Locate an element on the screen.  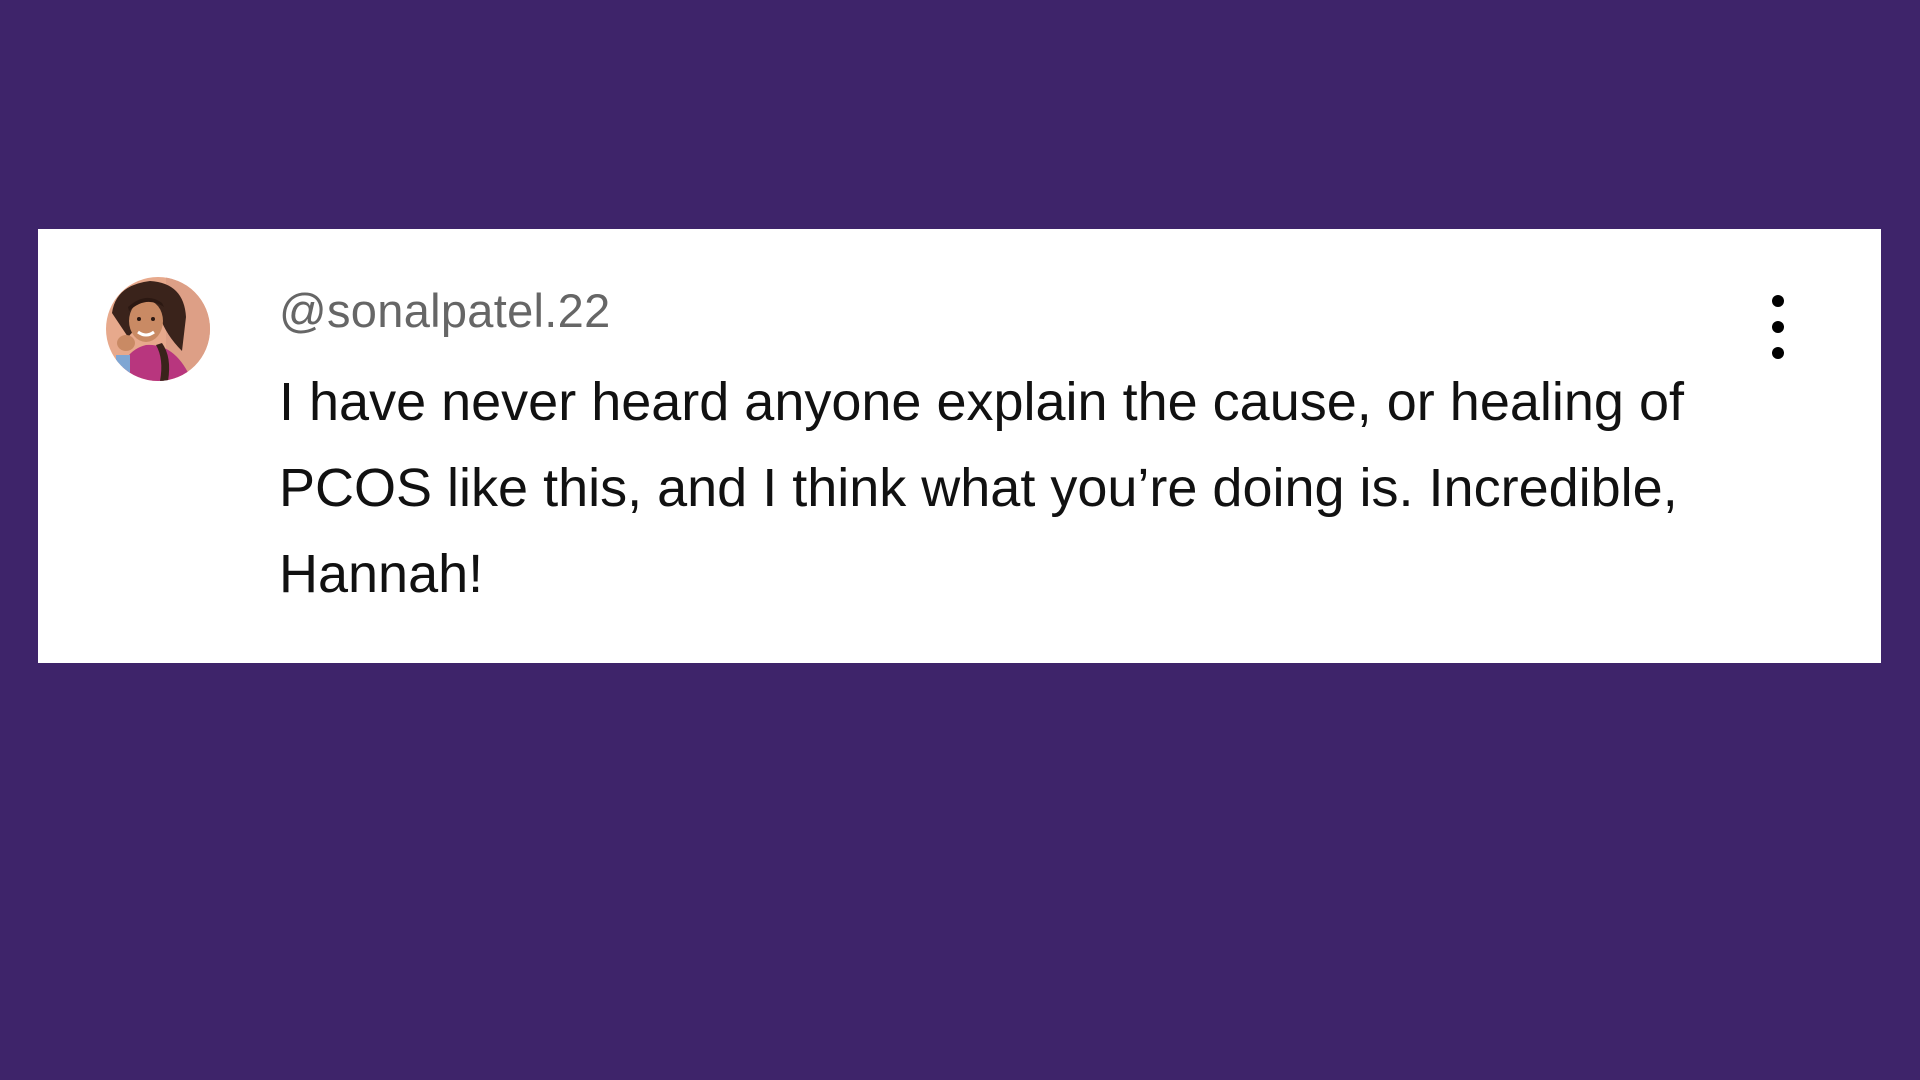
user-avatar is located at coordinates (158, 329).